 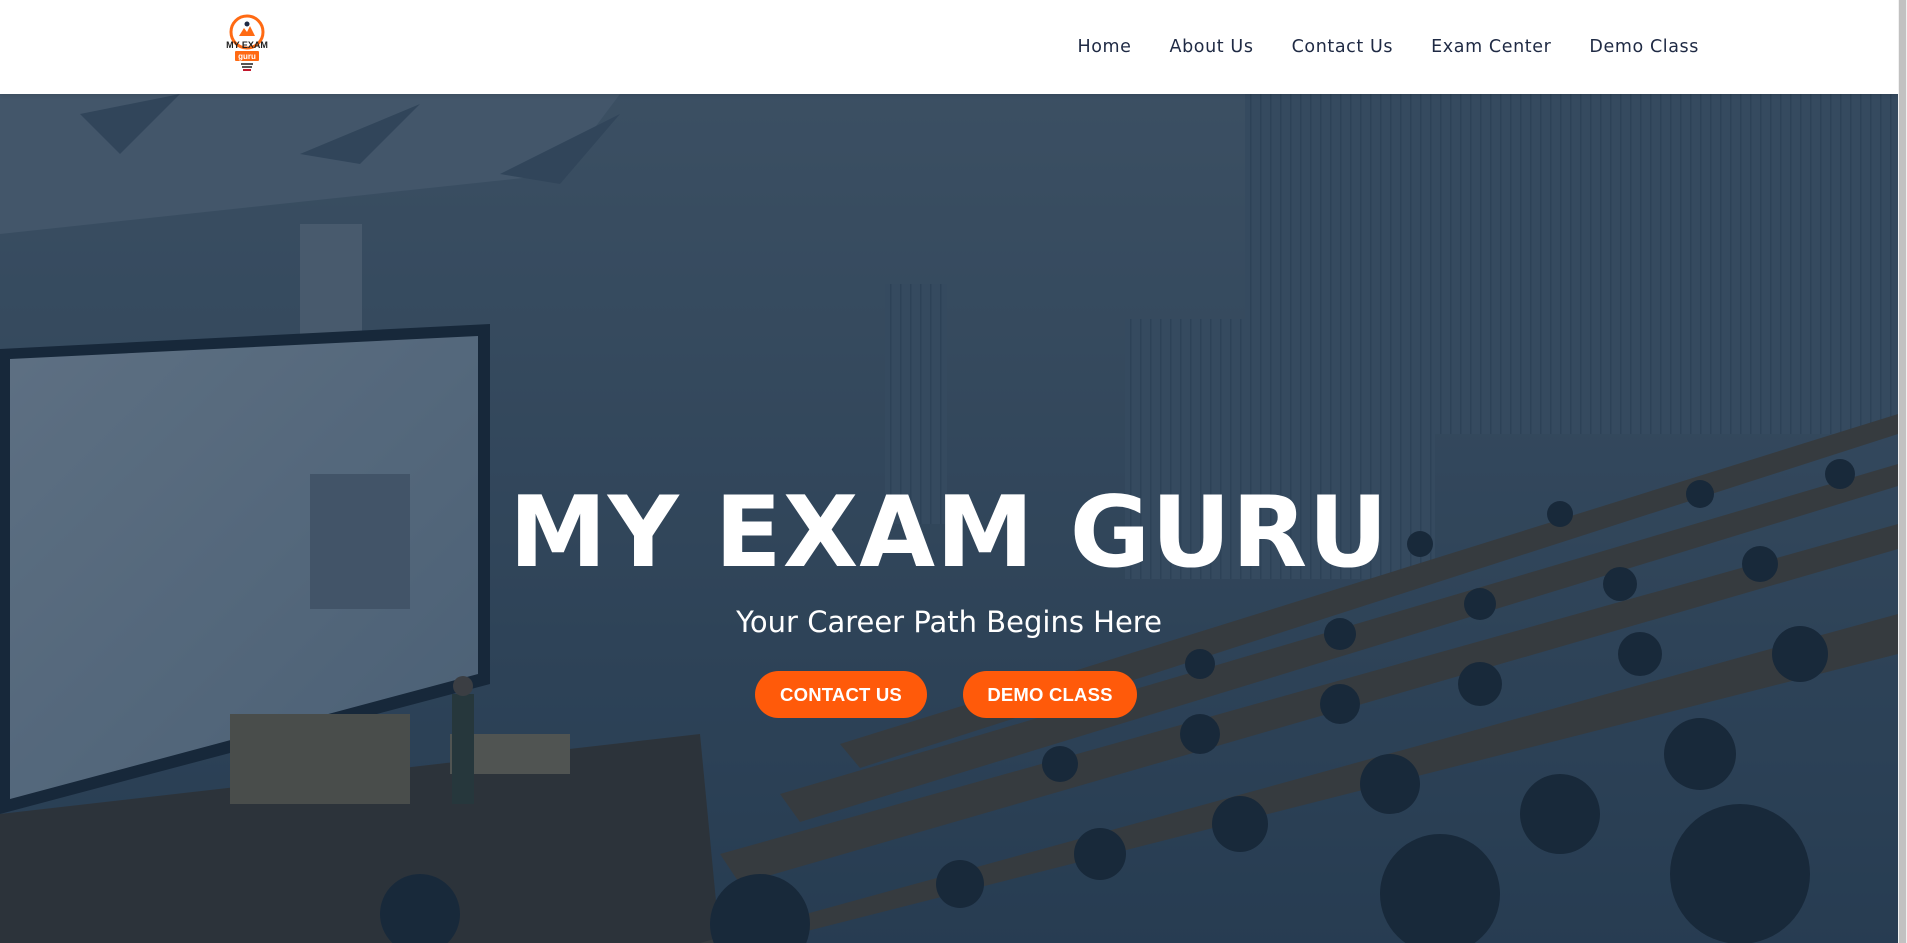 I want to click on logo-text-line2: guru, so click(x=247, y=56).